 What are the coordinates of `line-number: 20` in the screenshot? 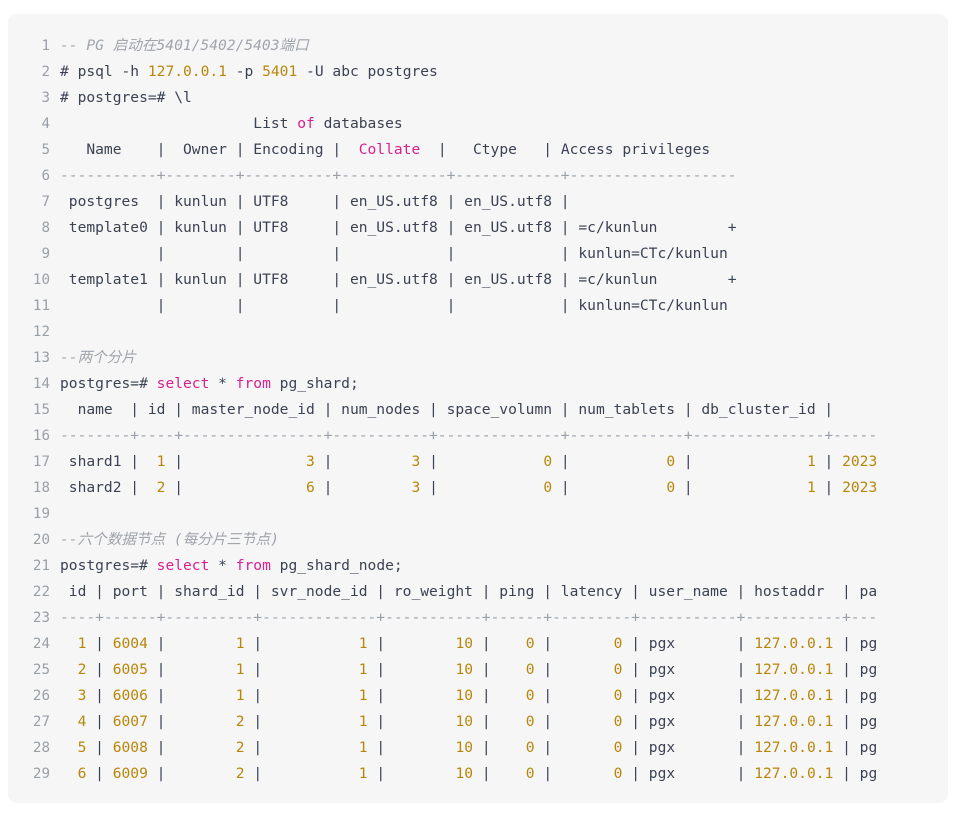 It's located at (41, 540).